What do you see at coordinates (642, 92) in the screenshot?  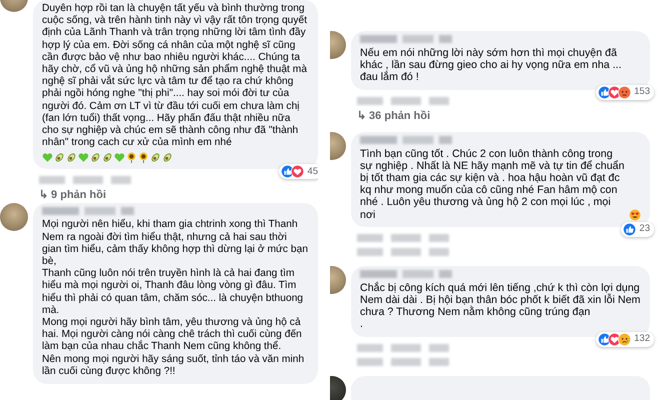 I see `reaction-count: 153` at bounding box center [642, 92].